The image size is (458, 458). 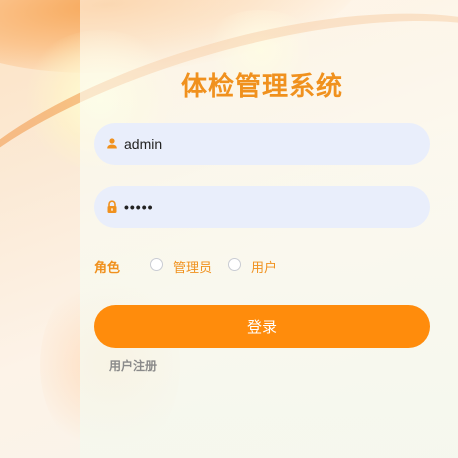 I want to click on role-selector: 角色 管理员 用户, so click(x=262, y=266).